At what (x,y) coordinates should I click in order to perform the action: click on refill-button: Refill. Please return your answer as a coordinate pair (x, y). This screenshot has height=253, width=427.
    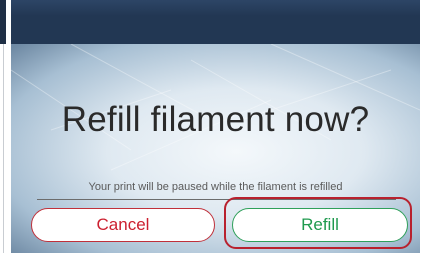
    Looking at the image, I should click on (320, 225).